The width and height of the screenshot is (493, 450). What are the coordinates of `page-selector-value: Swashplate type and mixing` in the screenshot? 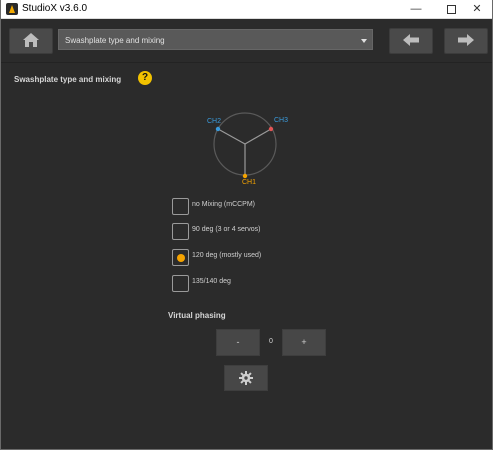 It's located at (115, 40).